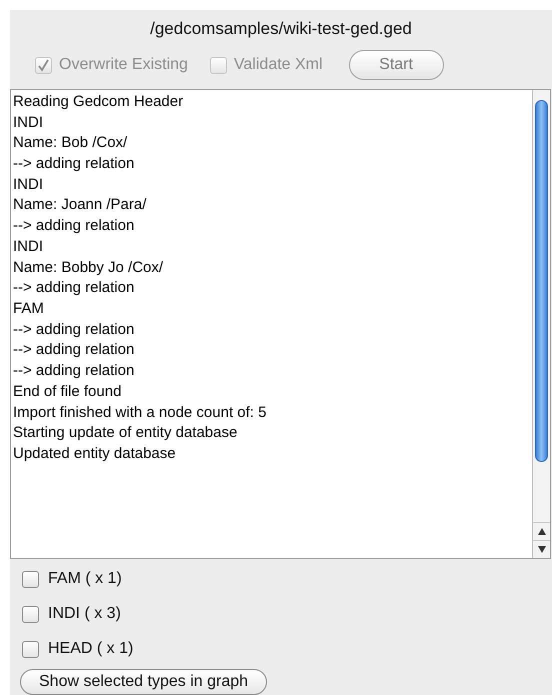  I want to click on log-line: Import finished with a node count of: 5, so click(139, 412).